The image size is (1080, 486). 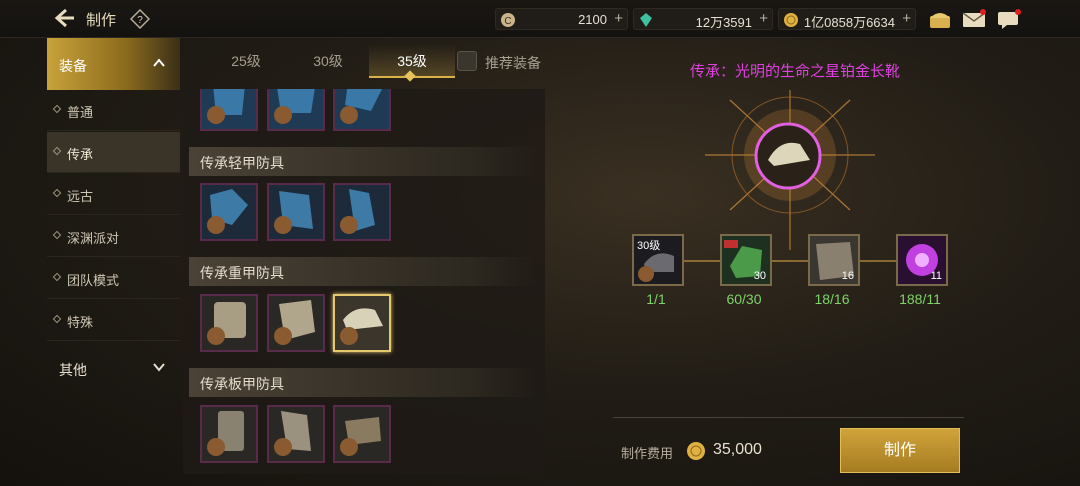 I want to click on category-label: 其他, so click(x=73, y=370).